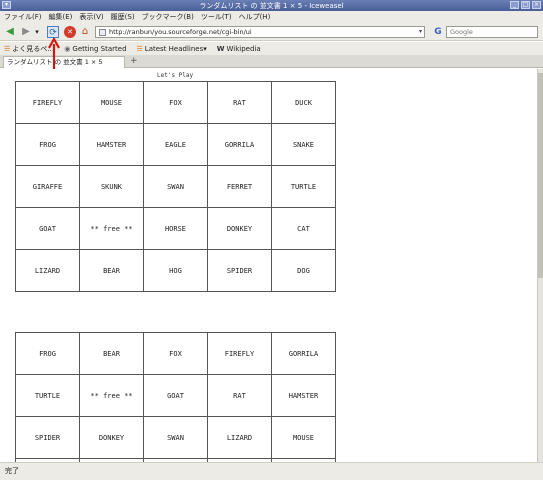 The width and height of the screenshot is (543, 480). Describe the element at coordinates (10, 32) in the screenshot. I see `back-arrow-icon: ◀` at that location.